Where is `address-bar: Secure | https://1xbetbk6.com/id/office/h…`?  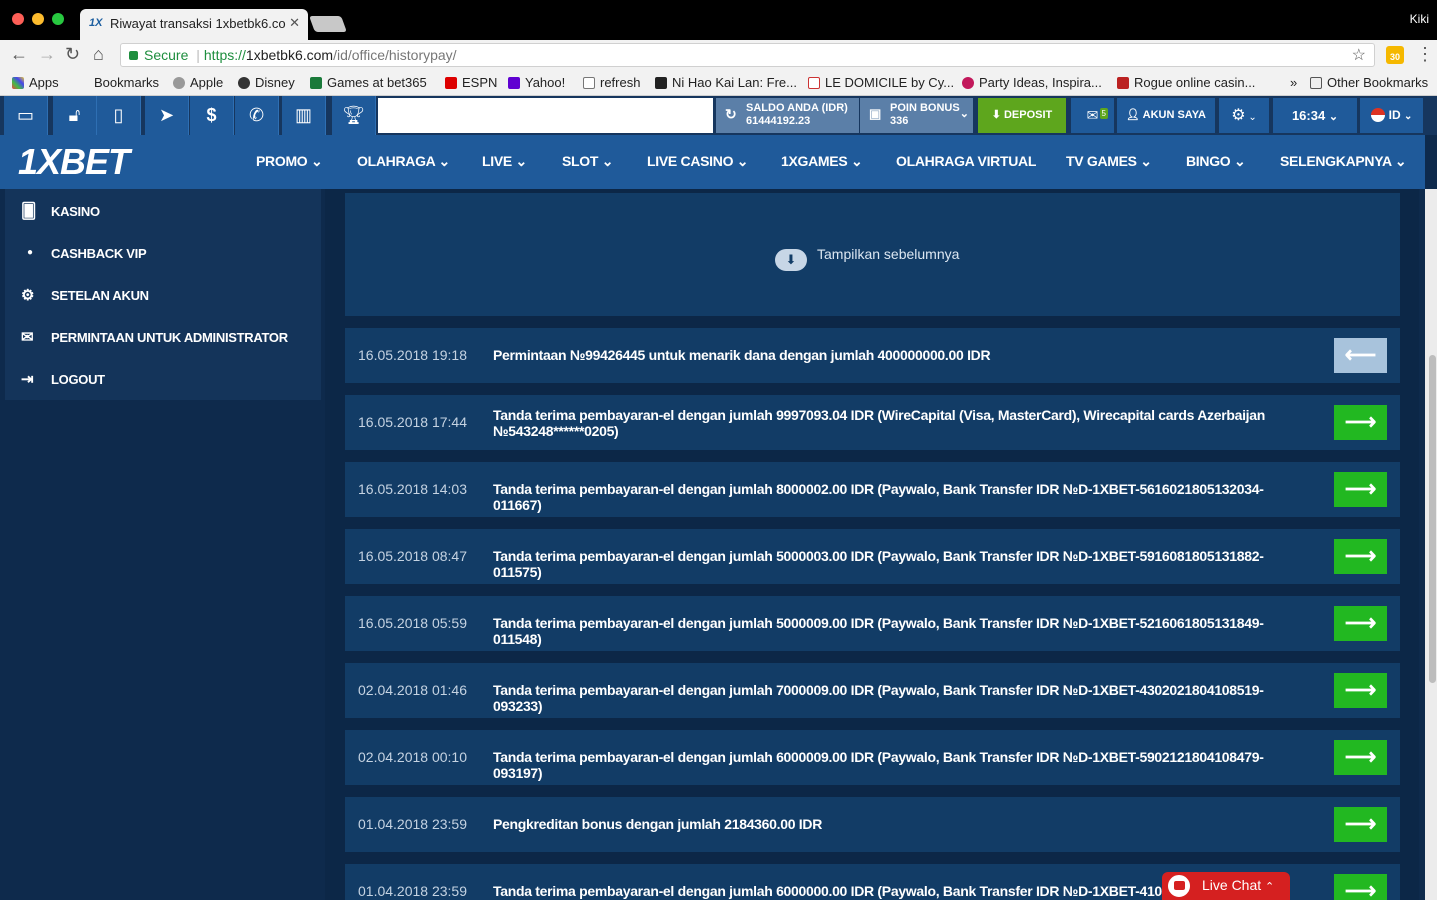
address-bar: Secure | https://1xbetbk6.com/id/office/h… is located at coordinates (747, 55).